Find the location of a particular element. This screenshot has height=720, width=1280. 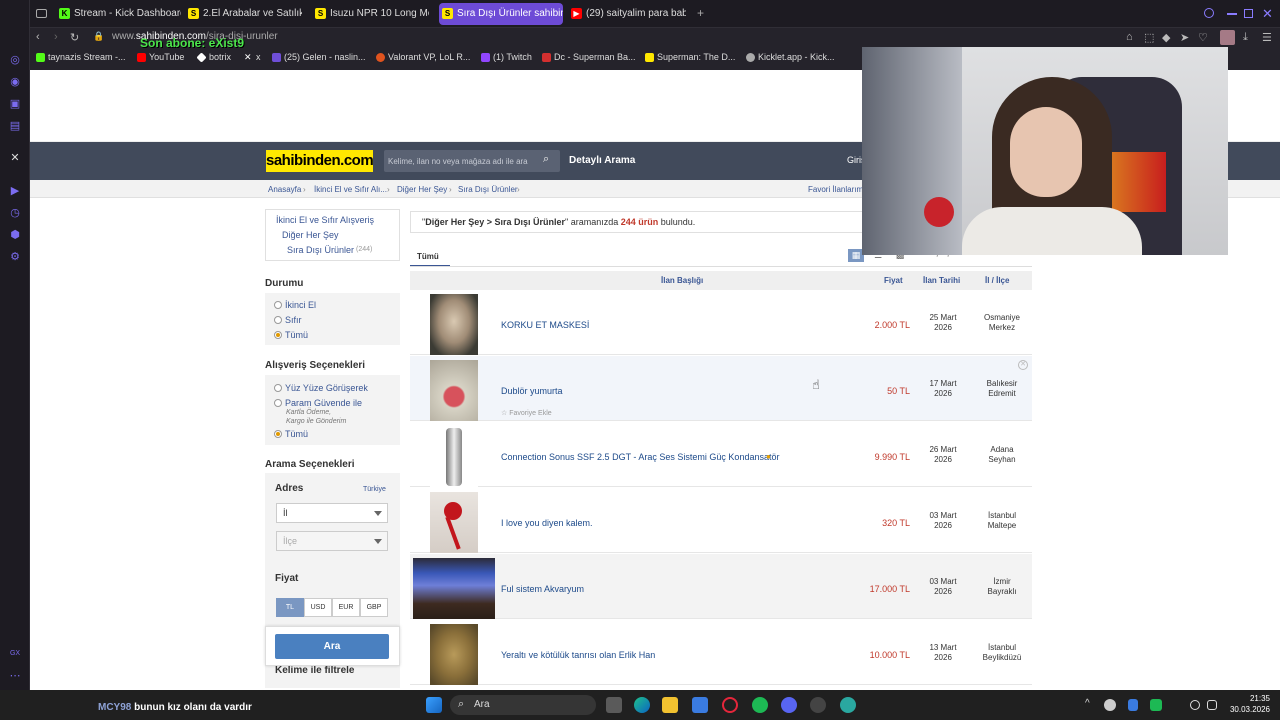

history-icon: ◷ is located at coordinates (15, 213).